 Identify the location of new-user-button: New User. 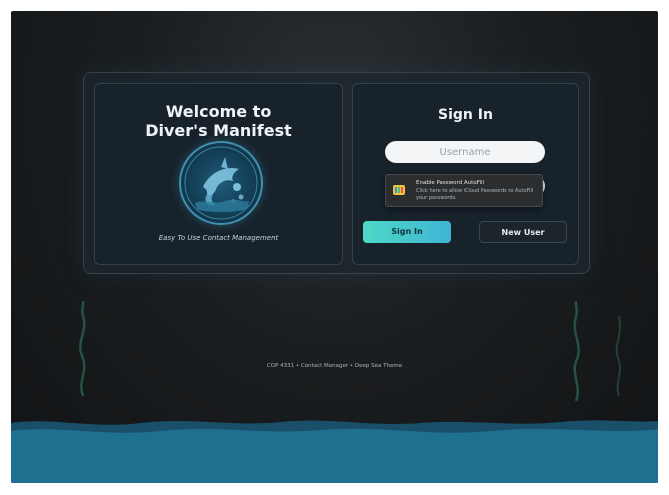
(523, 232).